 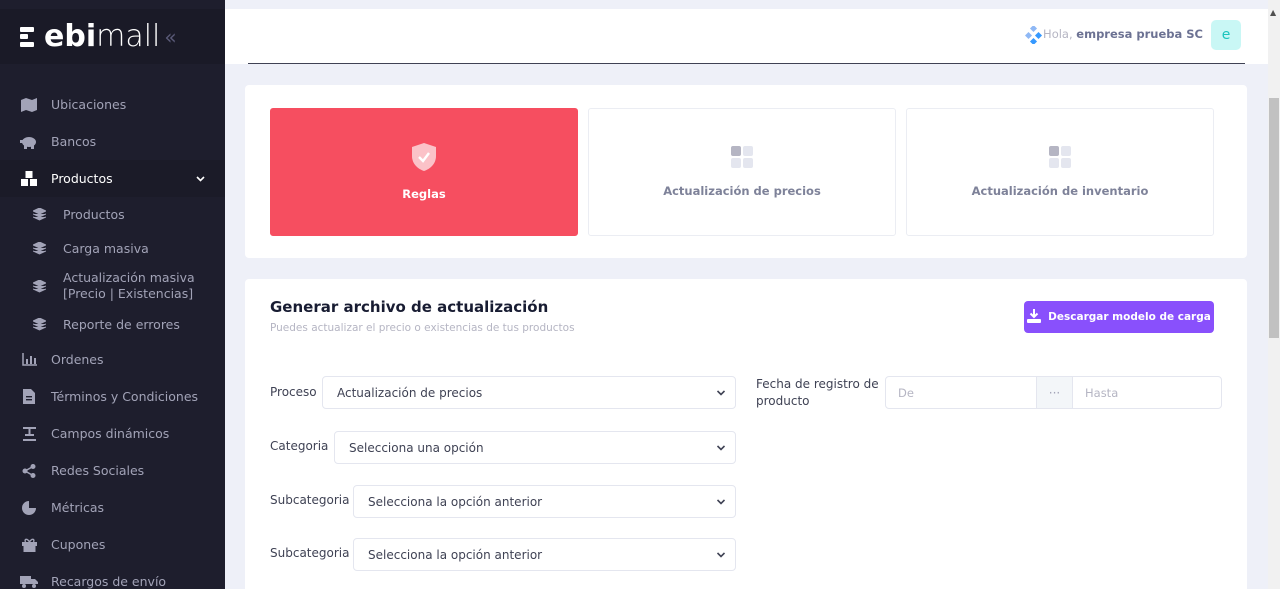 What do you see at coordinates (30, 36) in the screenshot?
I see `brand-logo-icon` at bounding box center [30, 36].